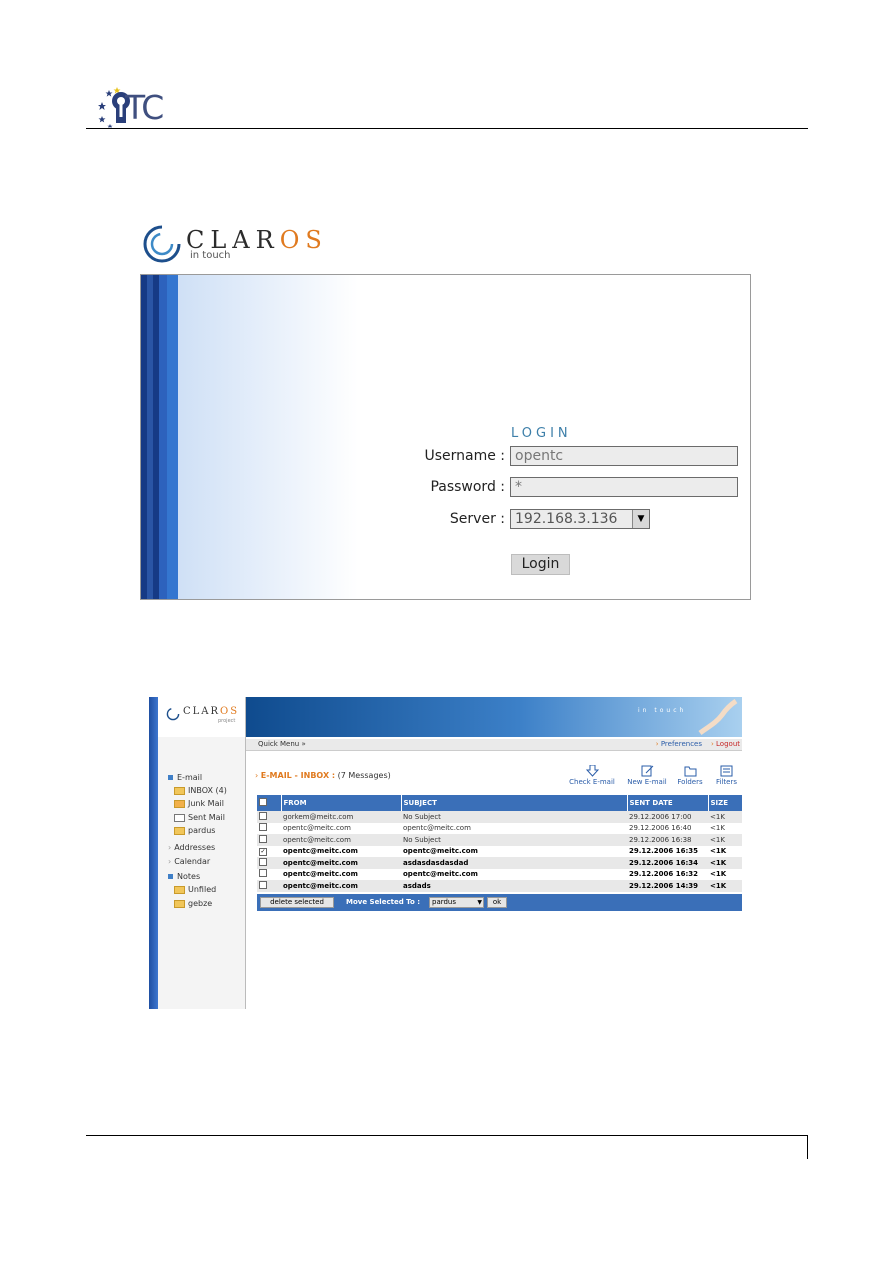 This screenshot has width=892, height=1263. I want to click on mail-left-stripe, so click(153, 853).